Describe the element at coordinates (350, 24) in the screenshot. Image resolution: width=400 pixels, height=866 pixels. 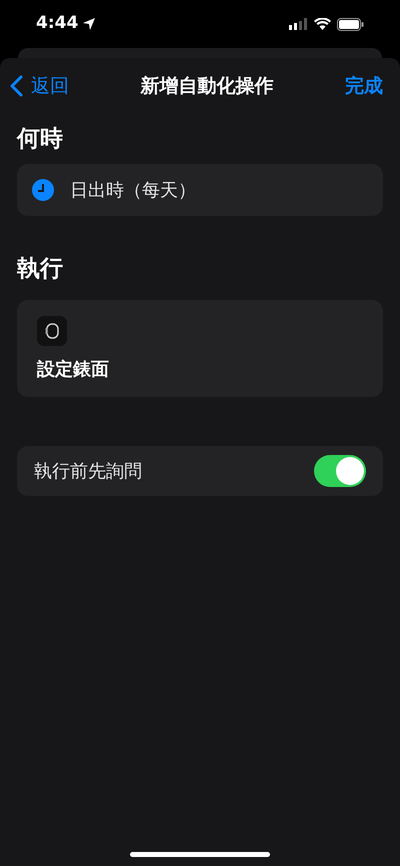
I see `battery-icon` at that location.